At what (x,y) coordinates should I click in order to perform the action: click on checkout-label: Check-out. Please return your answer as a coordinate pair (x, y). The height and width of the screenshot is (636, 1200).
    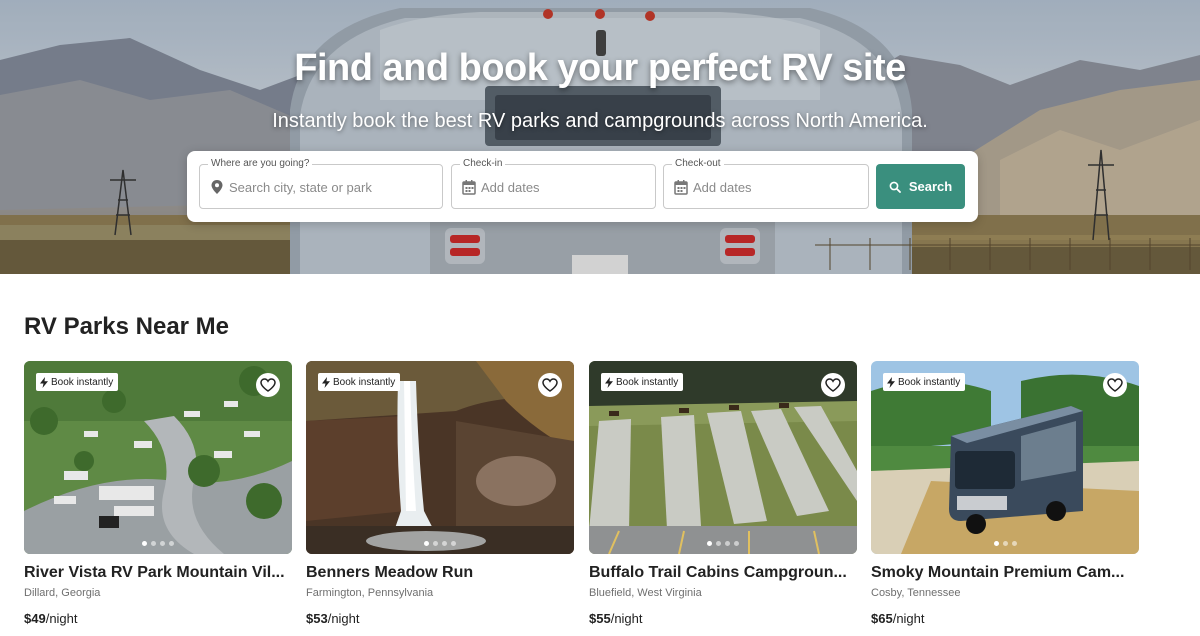
    Looking at the image, I should click on (698, 164).